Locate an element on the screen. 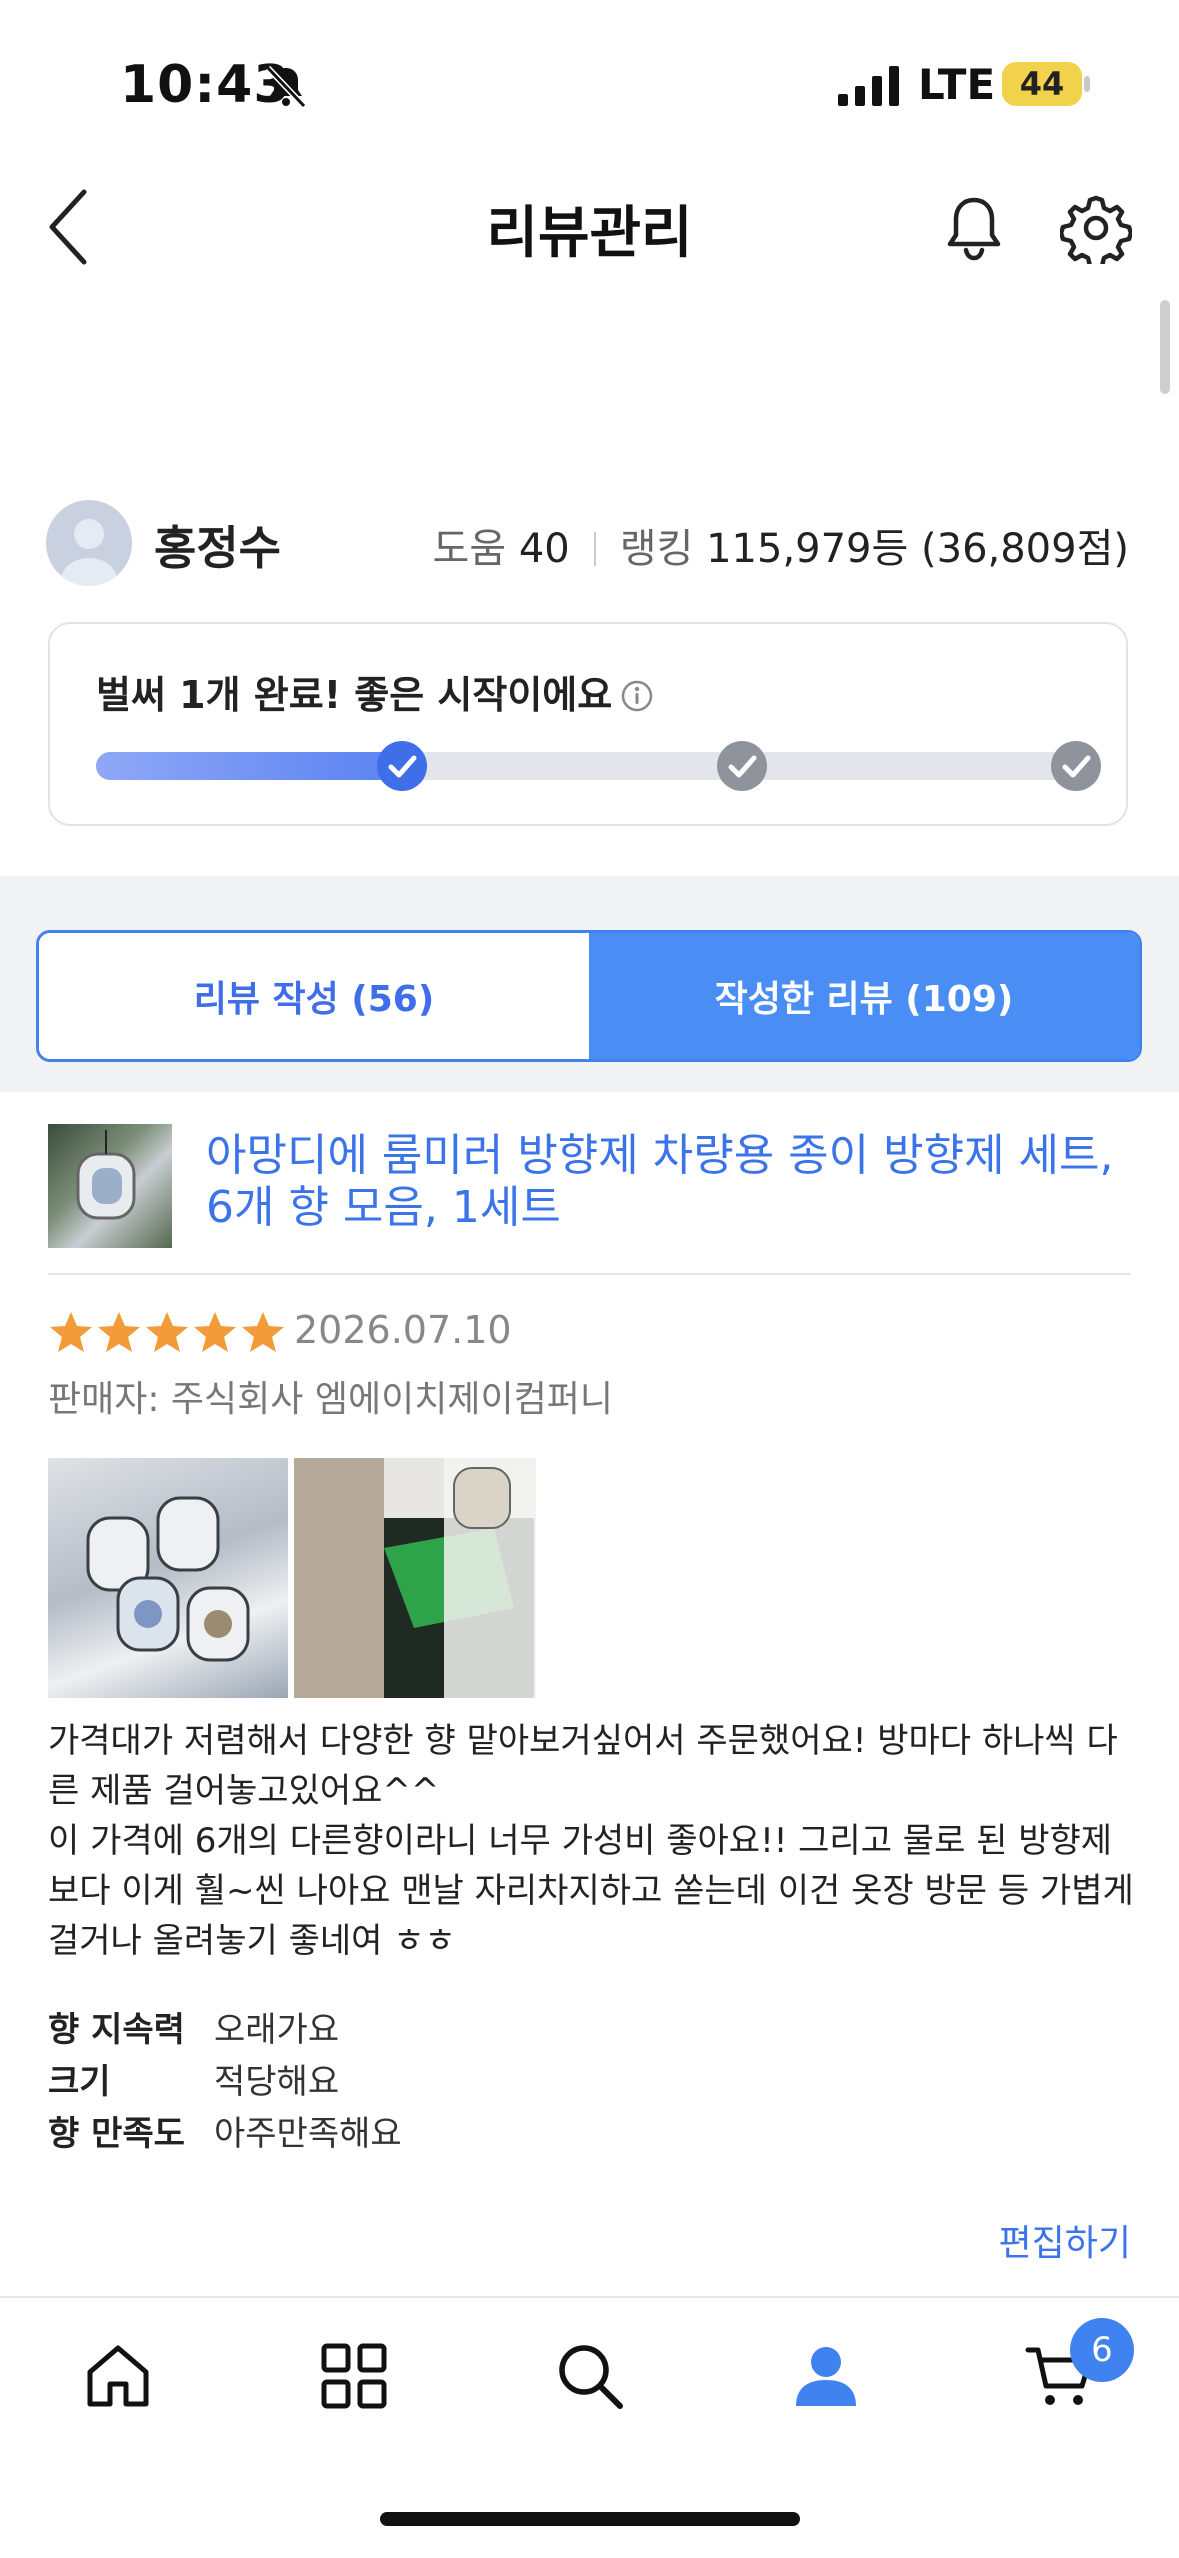  user-stats: 도움 40 랭킹 115,979등 (36,809점) is located at coordinates (781, 545).